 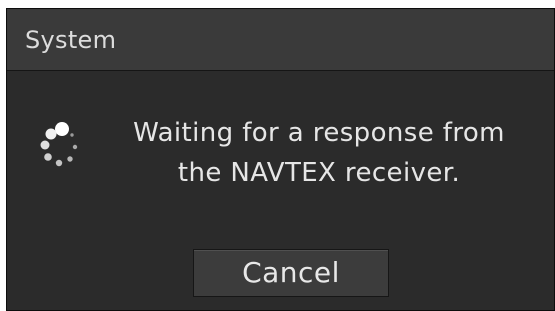 I want to click on dialog-title: System, so click(x=71, y=40).